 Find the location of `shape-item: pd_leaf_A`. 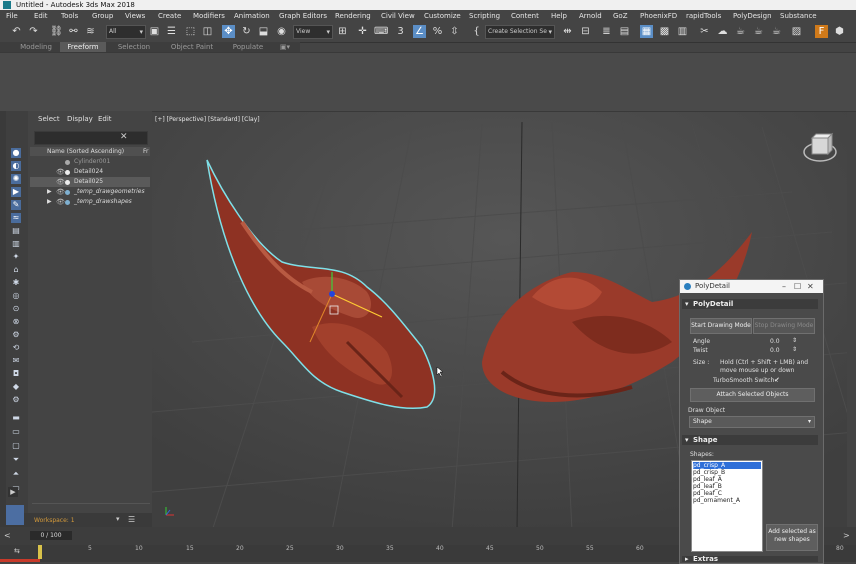

shape-item: pd_leaf_A is located at coordinates (727, 479).